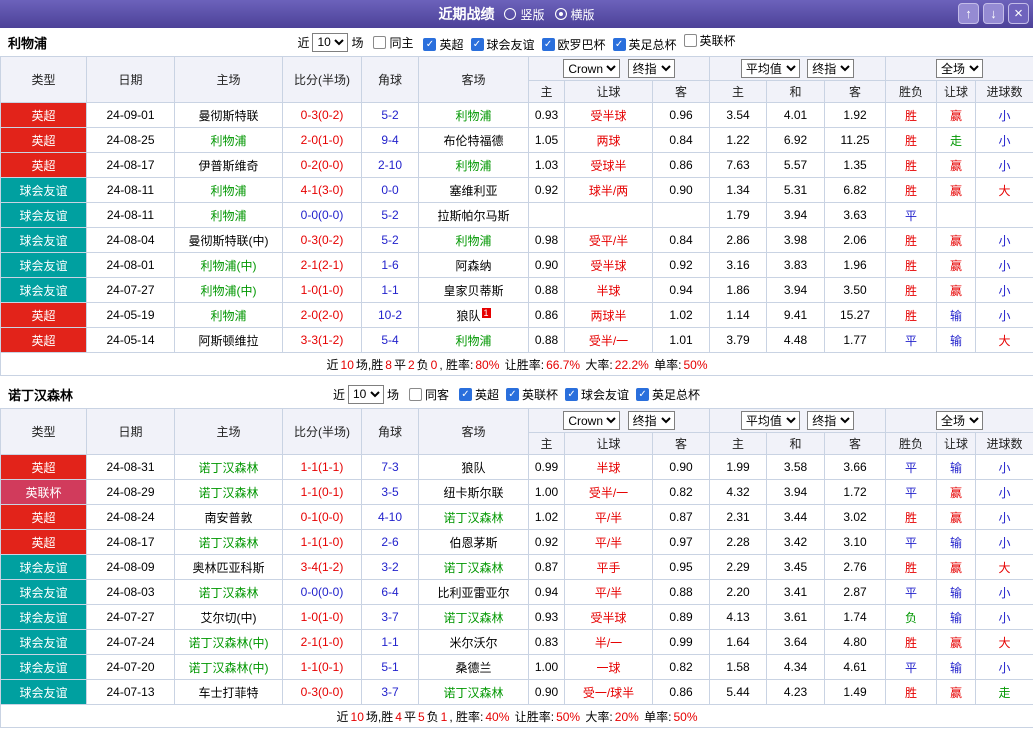  What do you see at coordinates (473, 215) in the screenshot?
I see `away-team: 拉斯帕尔马斯` at bounding box center [473, 215].